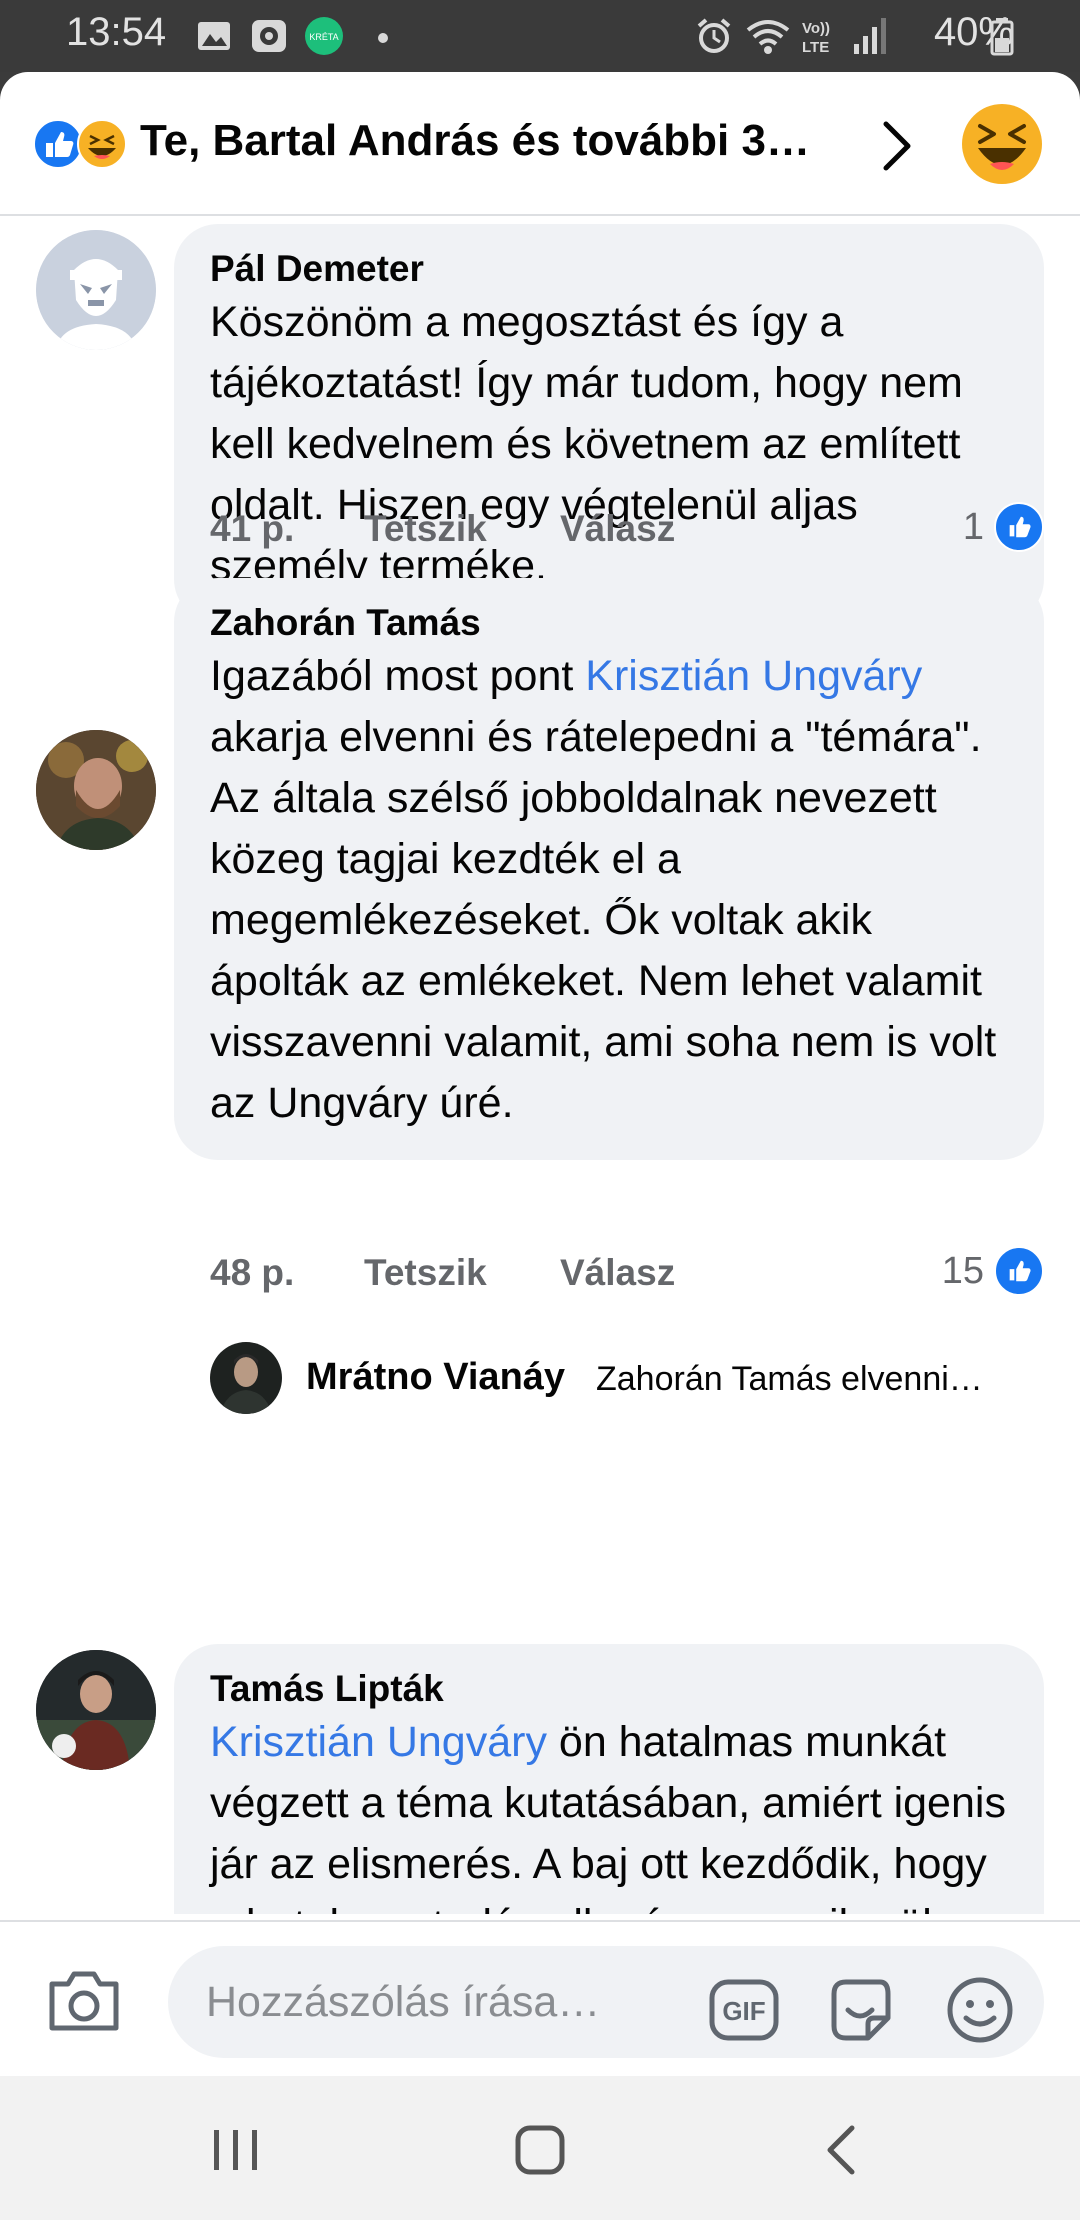 The height and width of the screenshot is (2220, 1080). I want to click on recent-apps-icon, so click(236, 2150).